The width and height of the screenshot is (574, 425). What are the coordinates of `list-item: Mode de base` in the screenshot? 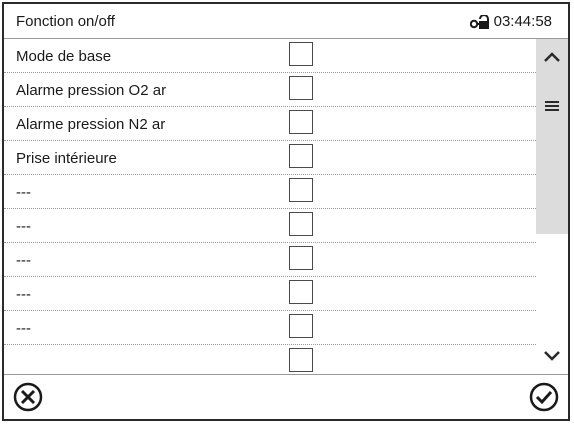 It's located at (271, 56).